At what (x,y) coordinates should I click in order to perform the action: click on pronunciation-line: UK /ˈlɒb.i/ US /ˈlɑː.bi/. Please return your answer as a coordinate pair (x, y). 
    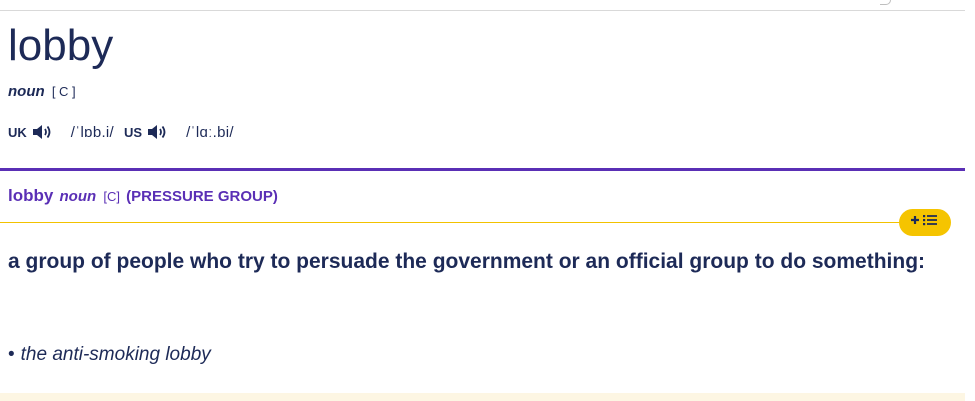
    Looking at the image, I should click on (126, 132).